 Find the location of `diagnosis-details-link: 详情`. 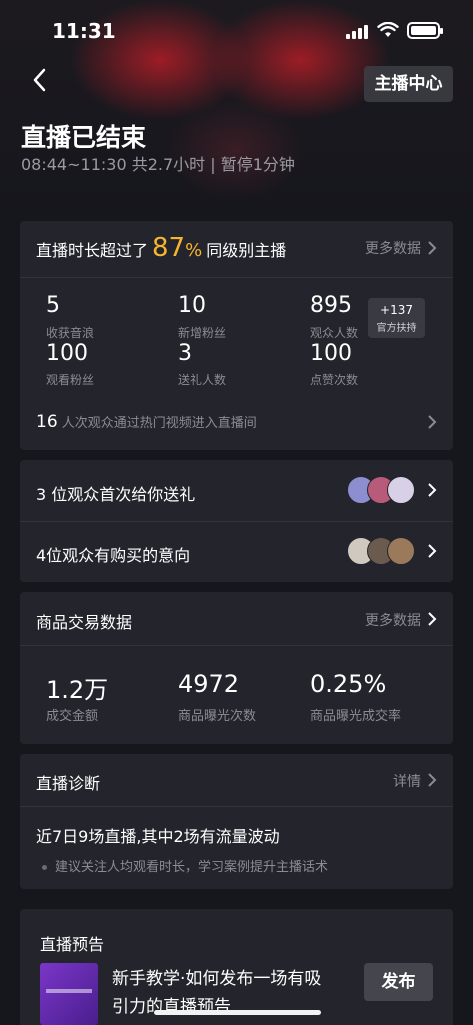

diagnosis-details-link: 详情 is located at coordinates (407, 781).